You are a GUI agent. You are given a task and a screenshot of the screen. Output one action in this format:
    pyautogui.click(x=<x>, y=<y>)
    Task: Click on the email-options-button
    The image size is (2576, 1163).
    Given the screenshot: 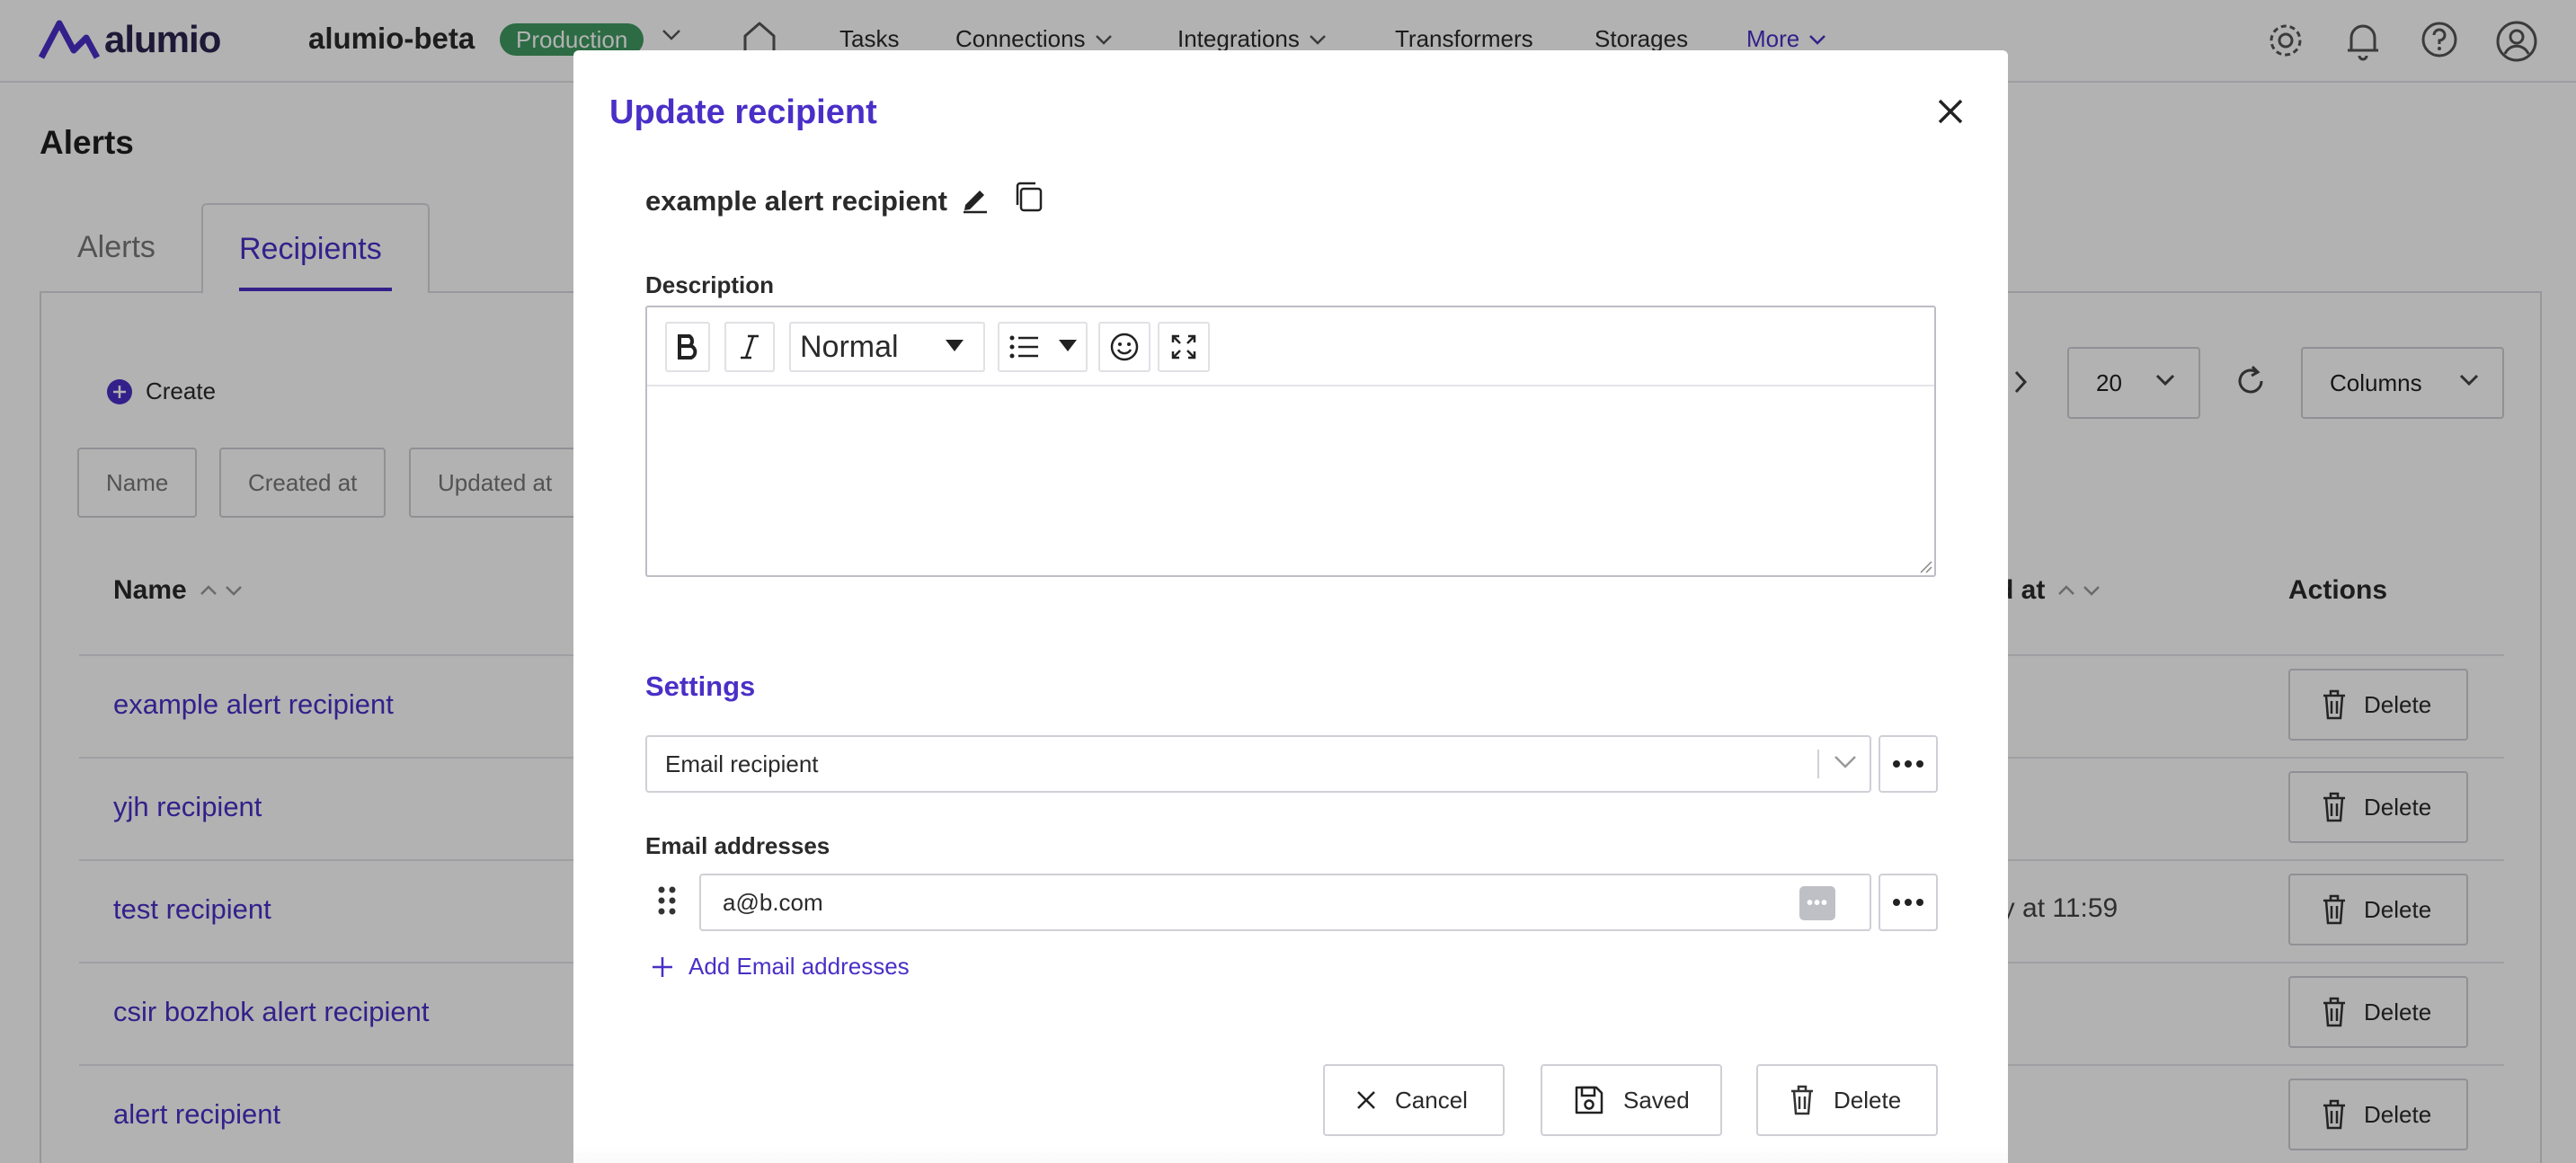 What is the action you would take?
    pyautogui.click(x=1909, y=902)
    